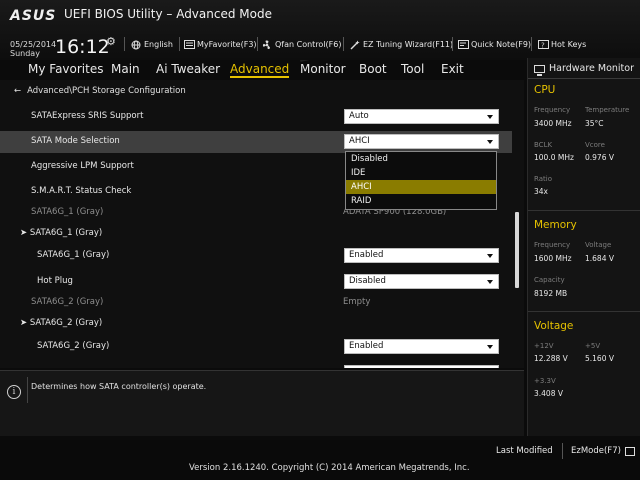 This screenshot has height=480, width=640. What do you see at coordinates (359, 116) in the screenshot?
I see `select-value: Auto` at bounding box center [359, 116].